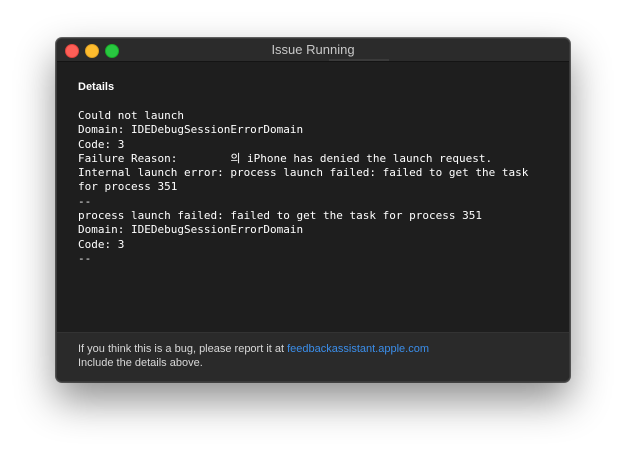 The width and height of the screenshot is (624, 454). What do you see at coordinates (128, 187) in the screenshot?
I see `details-line: for process 351` at bounding box center [128, 187].